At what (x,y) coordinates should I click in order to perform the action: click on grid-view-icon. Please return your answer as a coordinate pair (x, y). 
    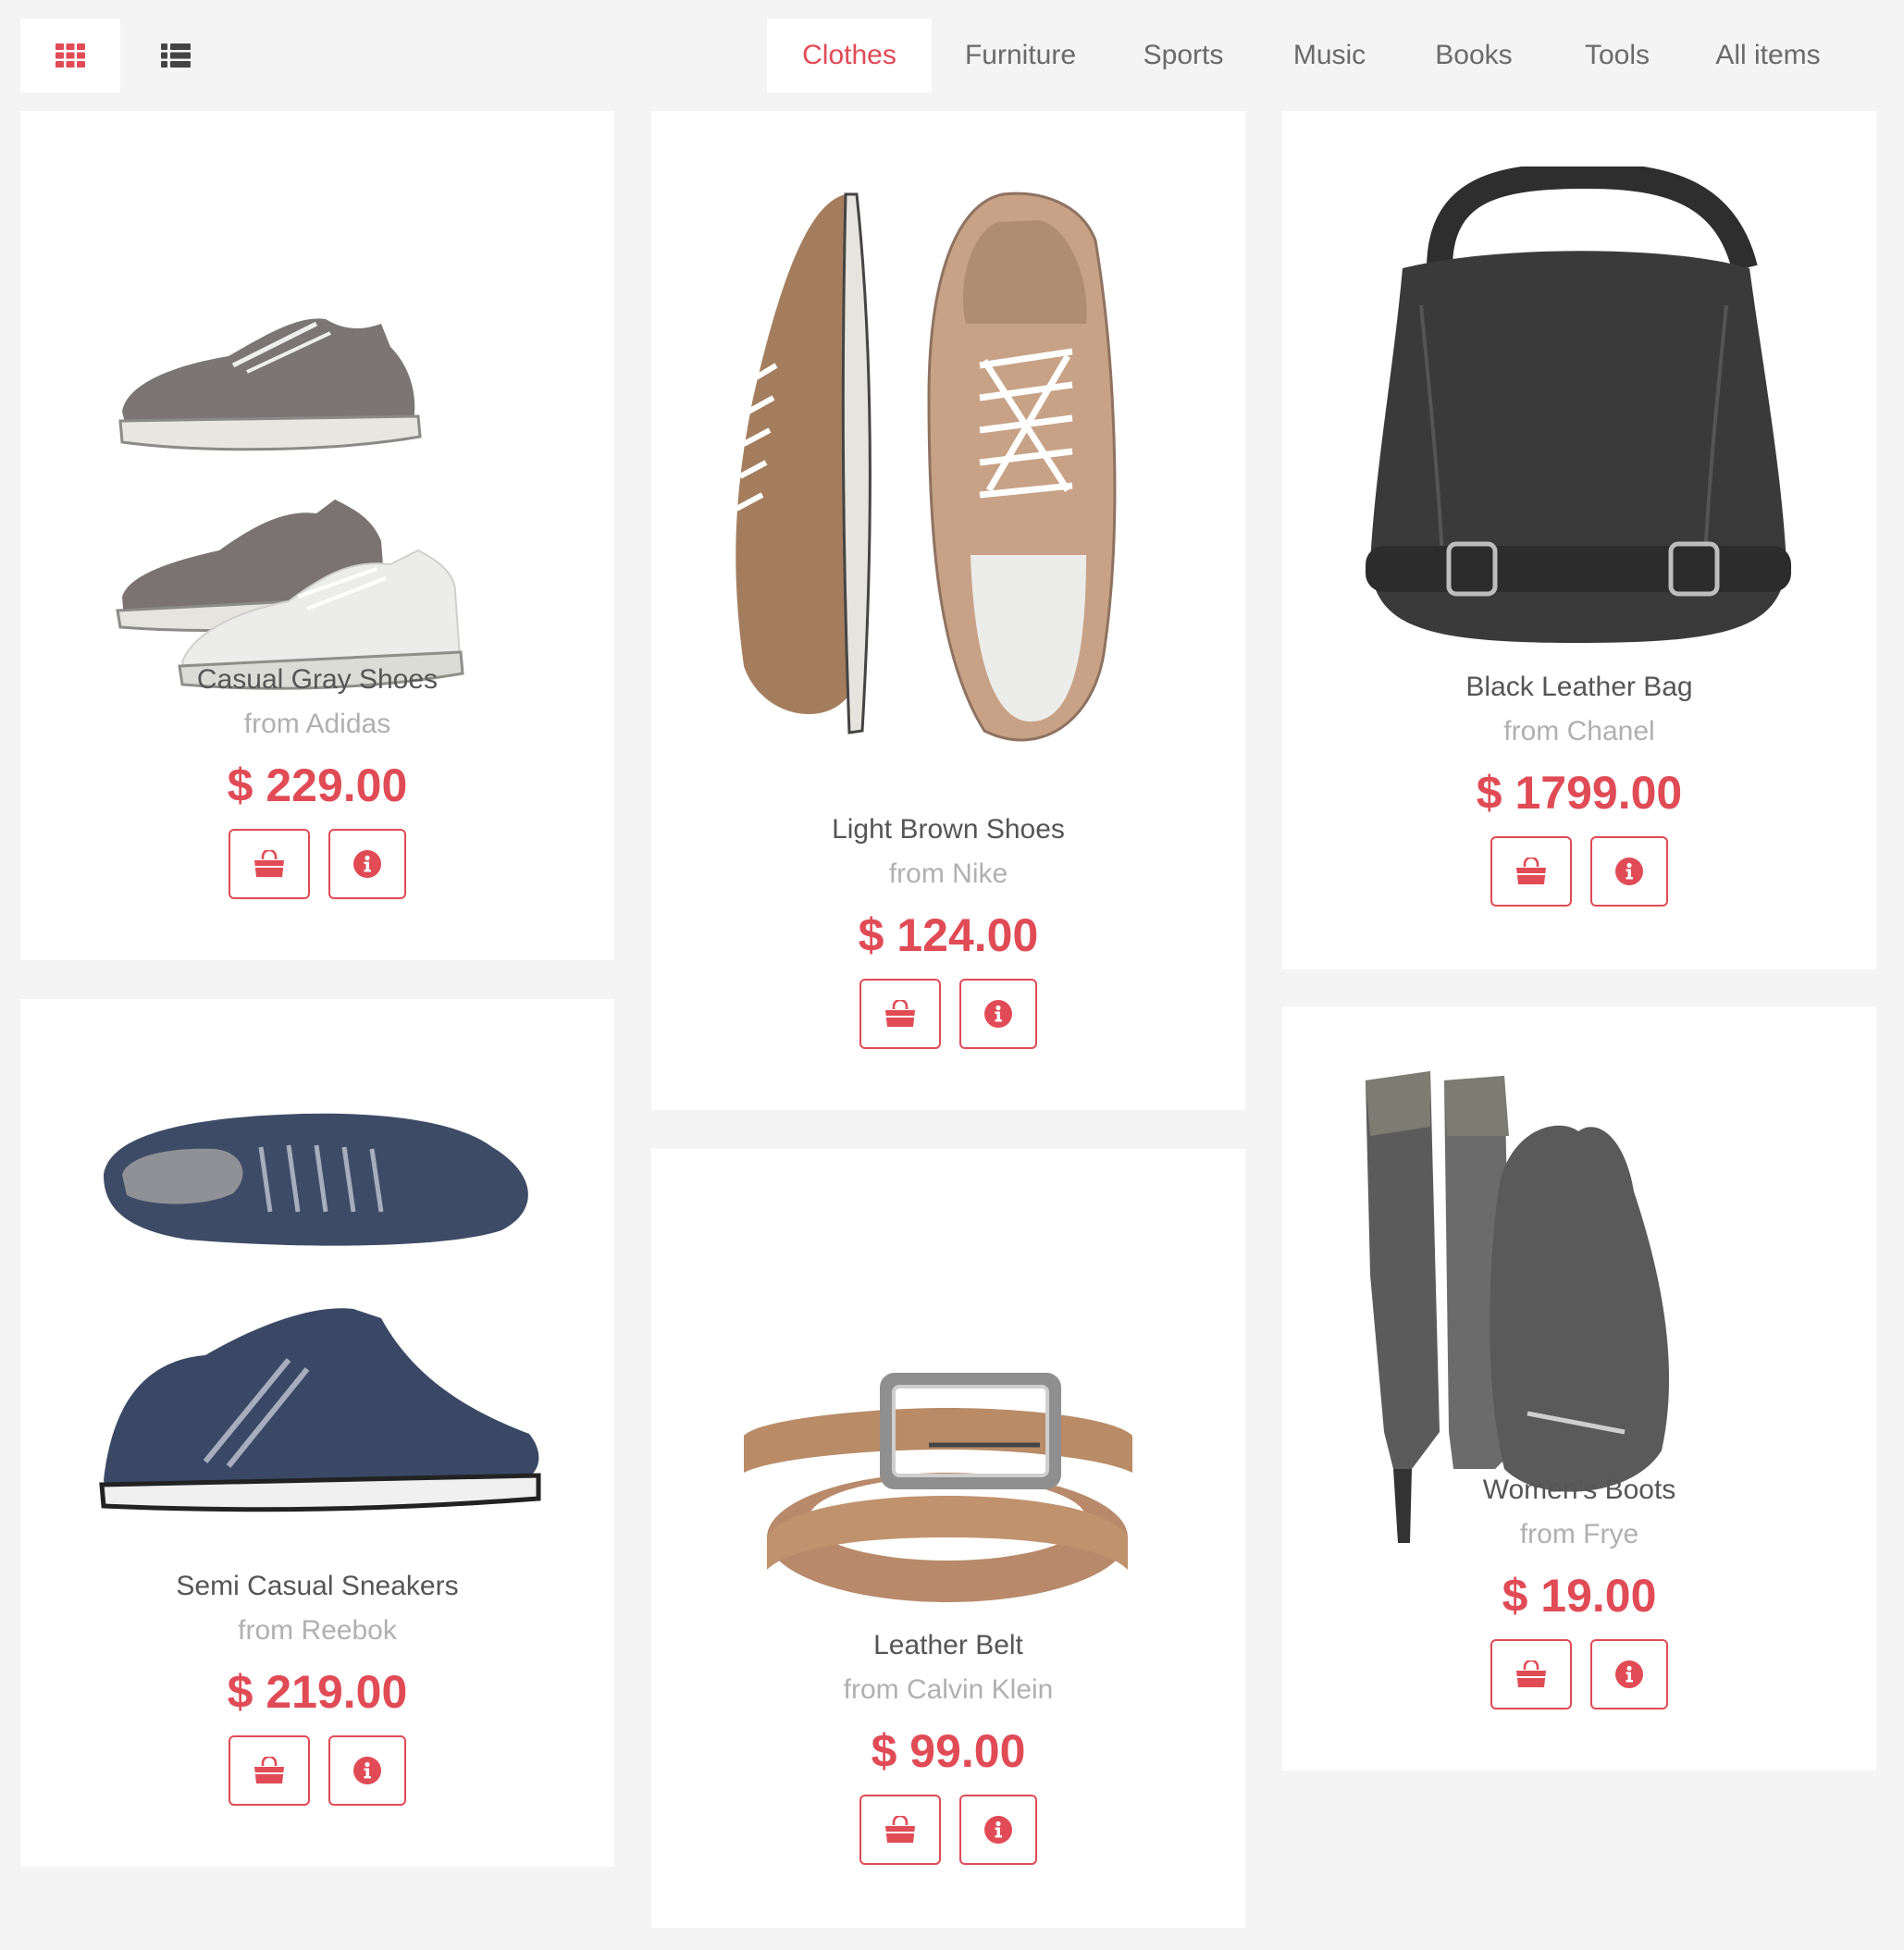
    Looking at the image, I should click on (70, 55).